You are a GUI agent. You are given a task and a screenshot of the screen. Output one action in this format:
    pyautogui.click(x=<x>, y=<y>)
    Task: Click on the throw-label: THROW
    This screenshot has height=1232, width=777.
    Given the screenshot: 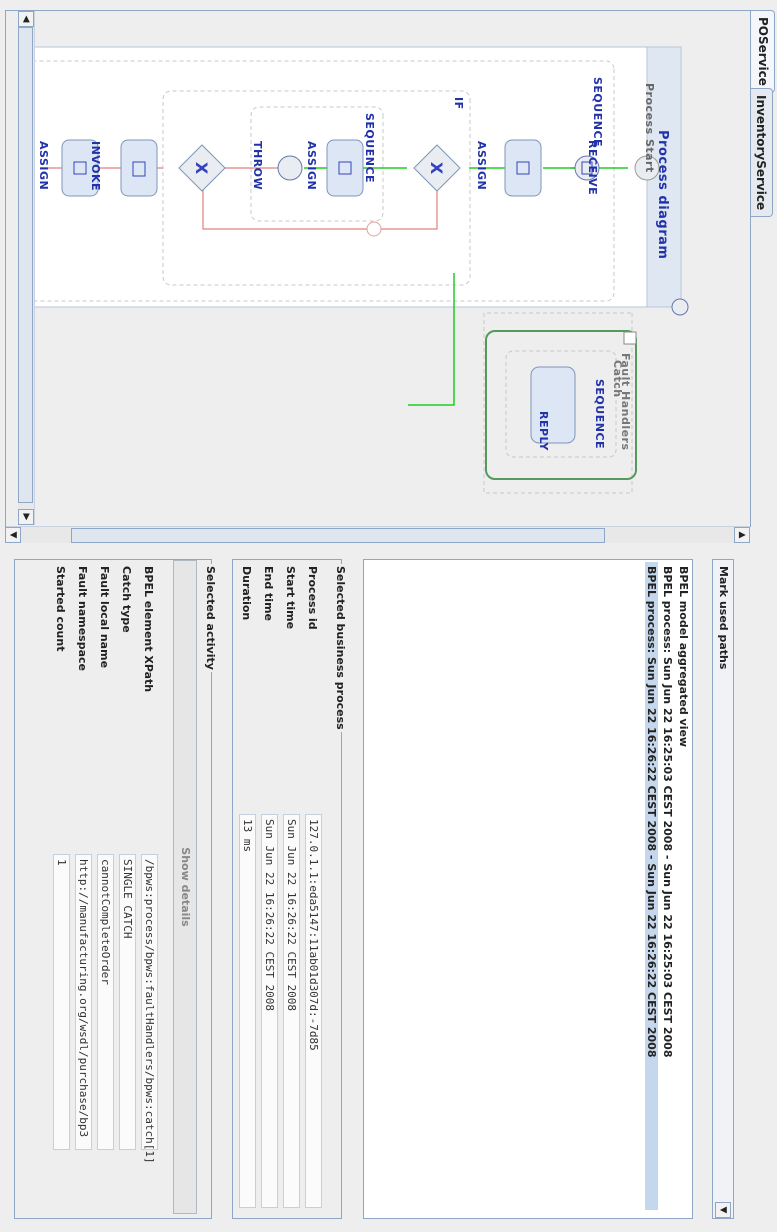 What is the action you would take?
    pyautogui.click(x=257, y=166)
    